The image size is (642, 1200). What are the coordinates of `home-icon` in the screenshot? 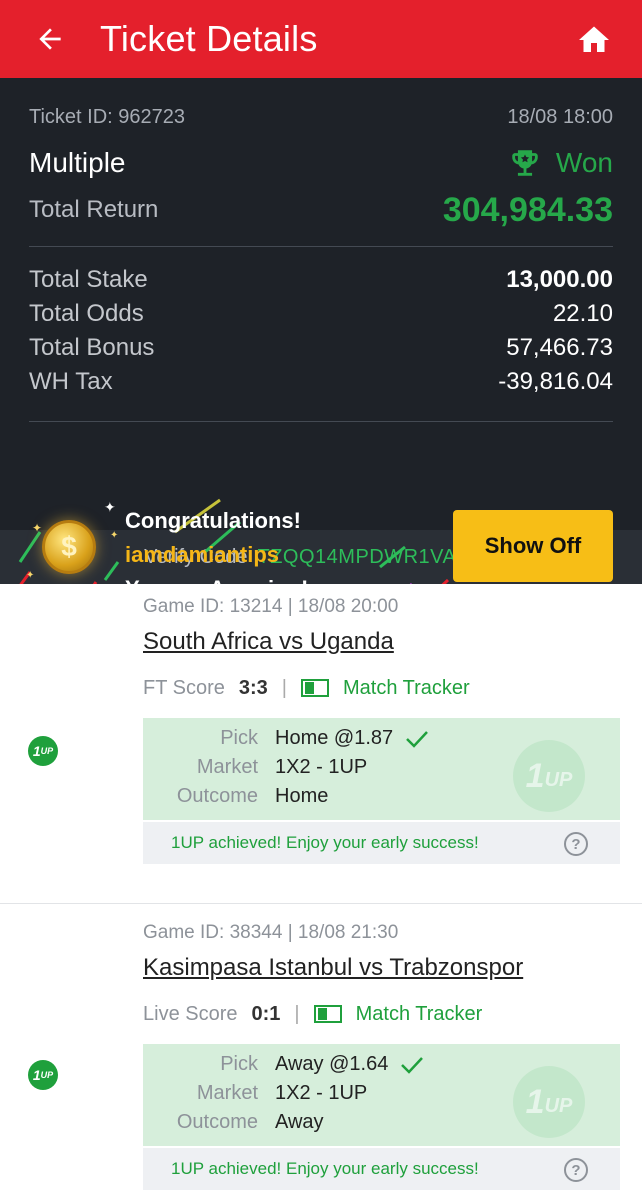 It's located at (594, 40).